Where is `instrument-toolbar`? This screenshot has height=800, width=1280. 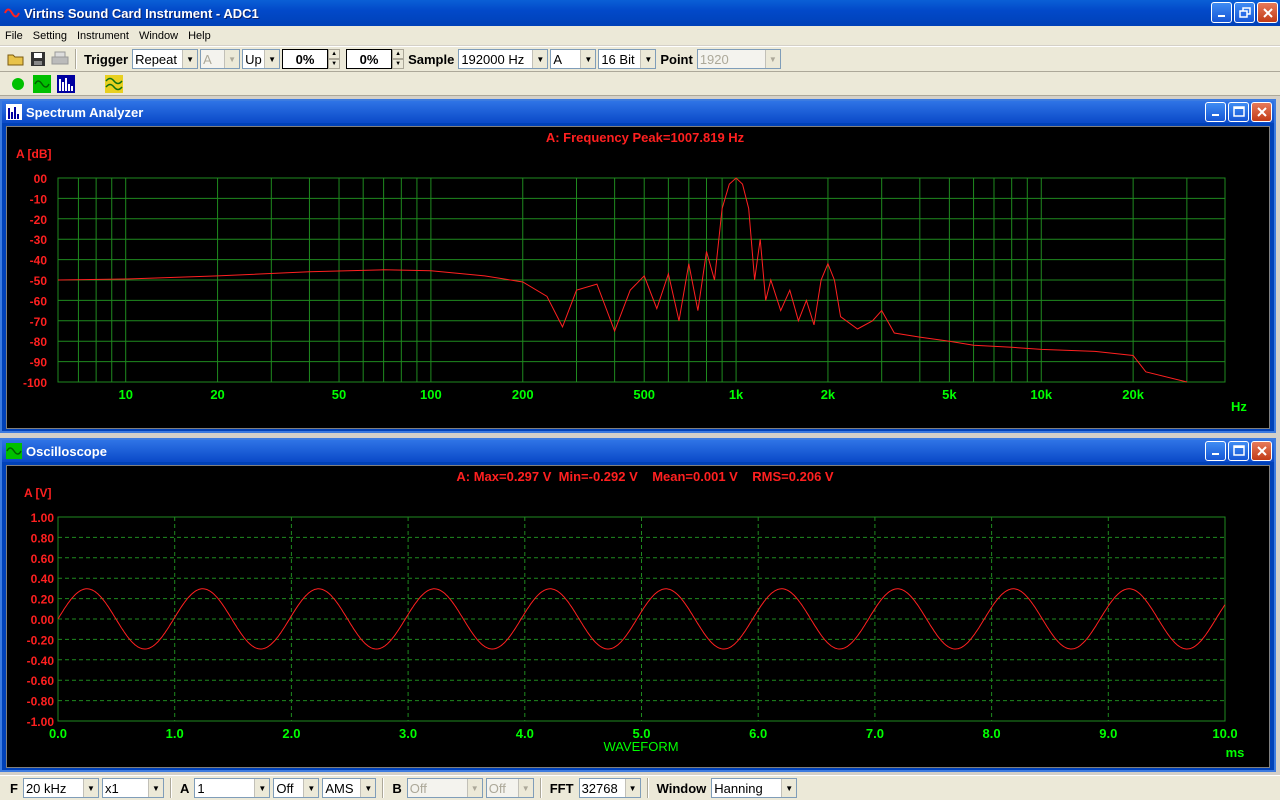
instrument-toolbar is located at coordinates (640, 84).